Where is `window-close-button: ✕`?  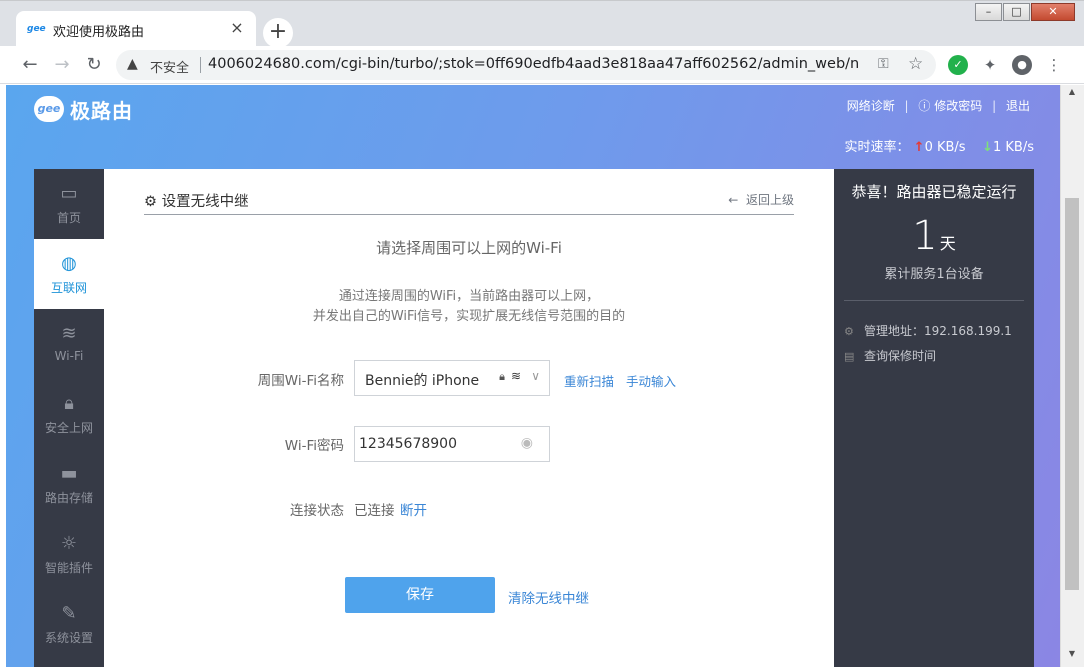 window-close-button: ✕ is located at coordinates (1053, 12).